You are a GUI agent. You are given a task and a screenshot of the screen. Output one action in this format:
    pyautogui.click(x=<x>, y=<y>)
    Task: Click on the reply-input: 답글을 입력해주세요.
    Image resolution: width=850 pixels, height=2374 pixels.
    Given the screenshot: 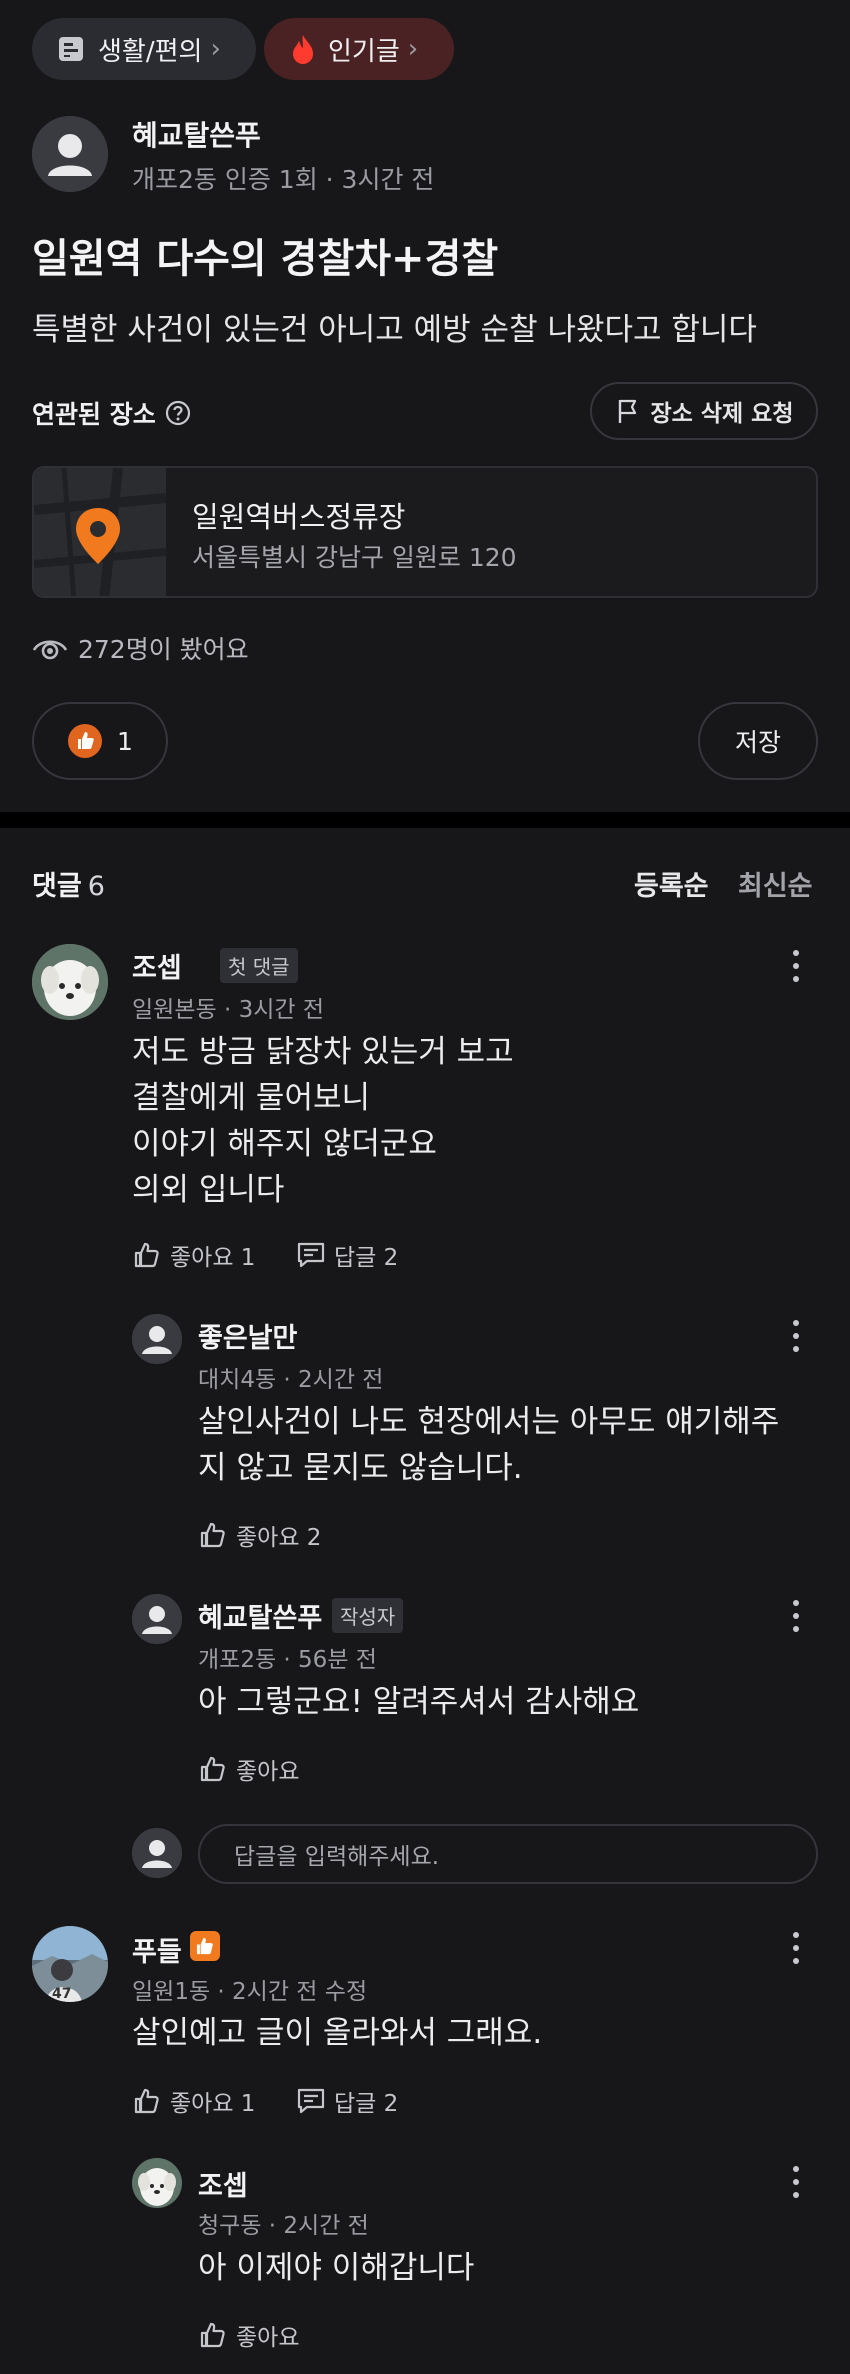 What is the action you would take?
    pyautogui.click(x=508, y=1854)
    